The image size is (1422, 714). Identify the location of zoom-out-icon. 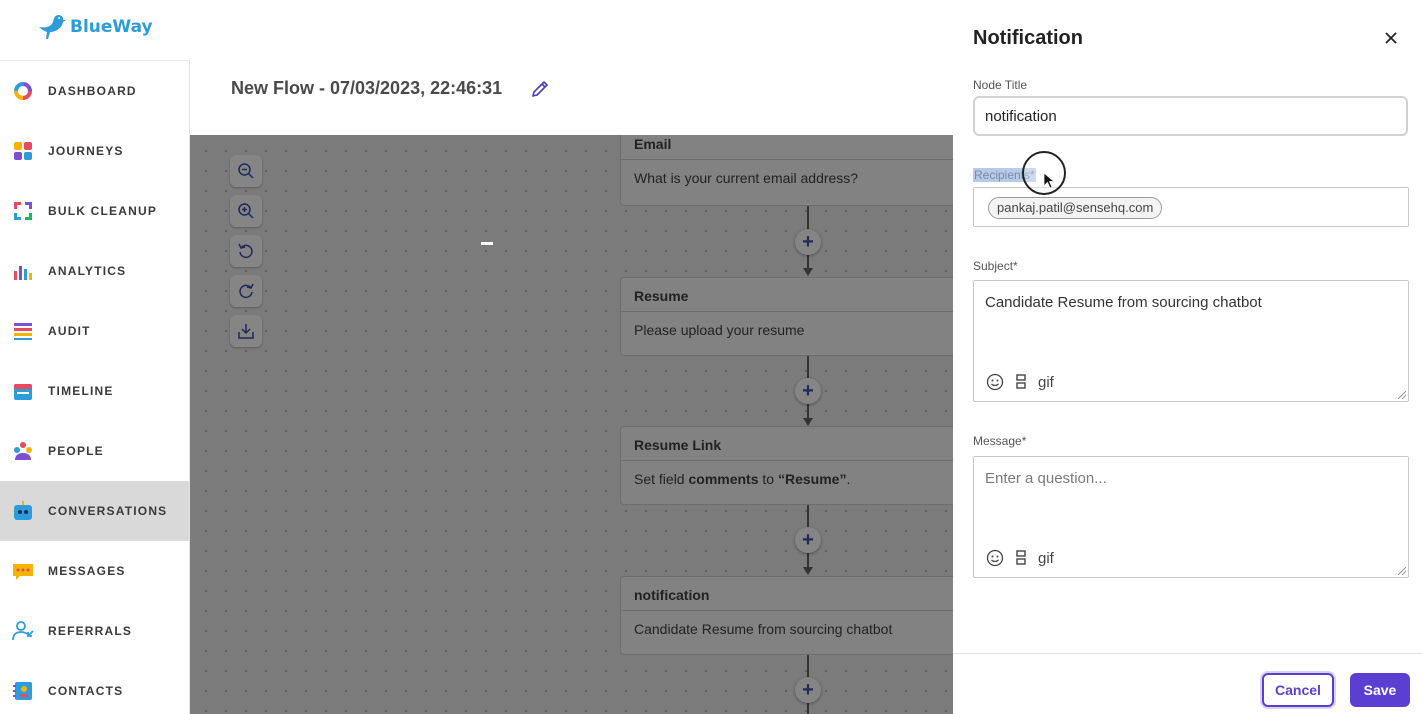
(246, 171).